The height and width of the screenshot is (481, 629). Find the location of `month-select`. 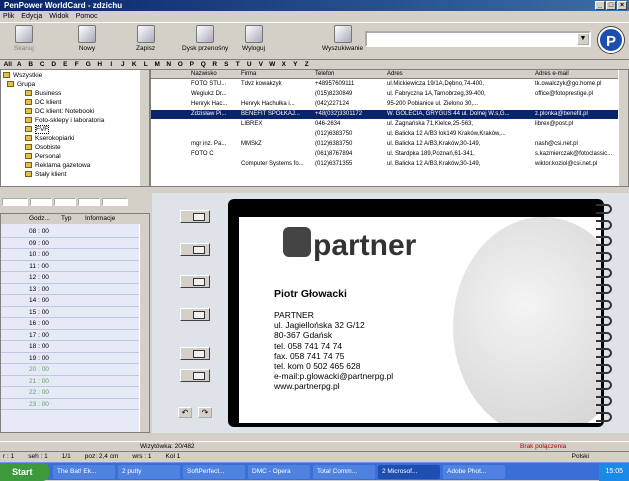

month-select is located at coordinates (41, 202).